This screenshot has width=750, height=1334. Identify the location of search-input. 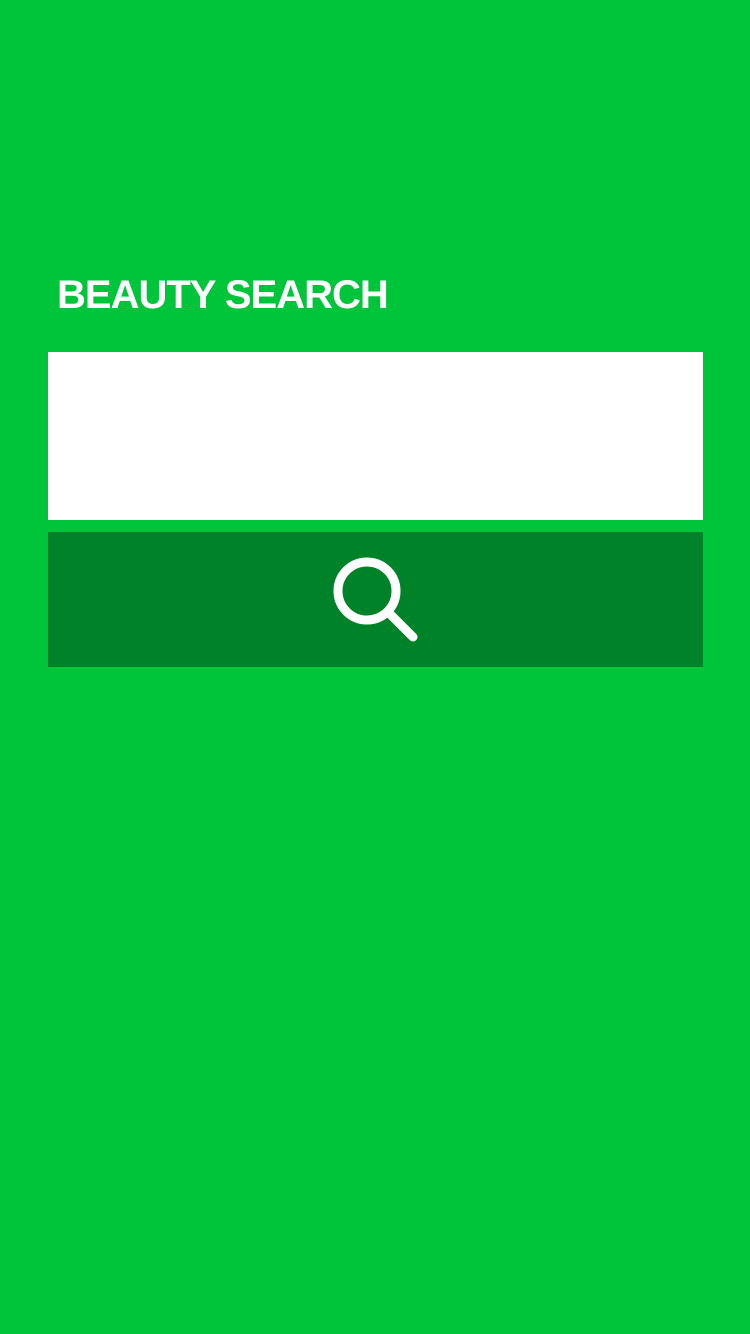
(375, 436).